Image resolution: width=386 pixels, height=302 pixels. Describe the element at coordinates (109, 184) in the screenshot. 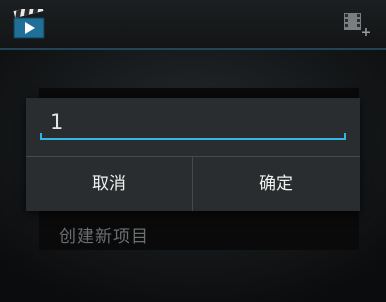

I see `cancel-button: 取消` at that location.